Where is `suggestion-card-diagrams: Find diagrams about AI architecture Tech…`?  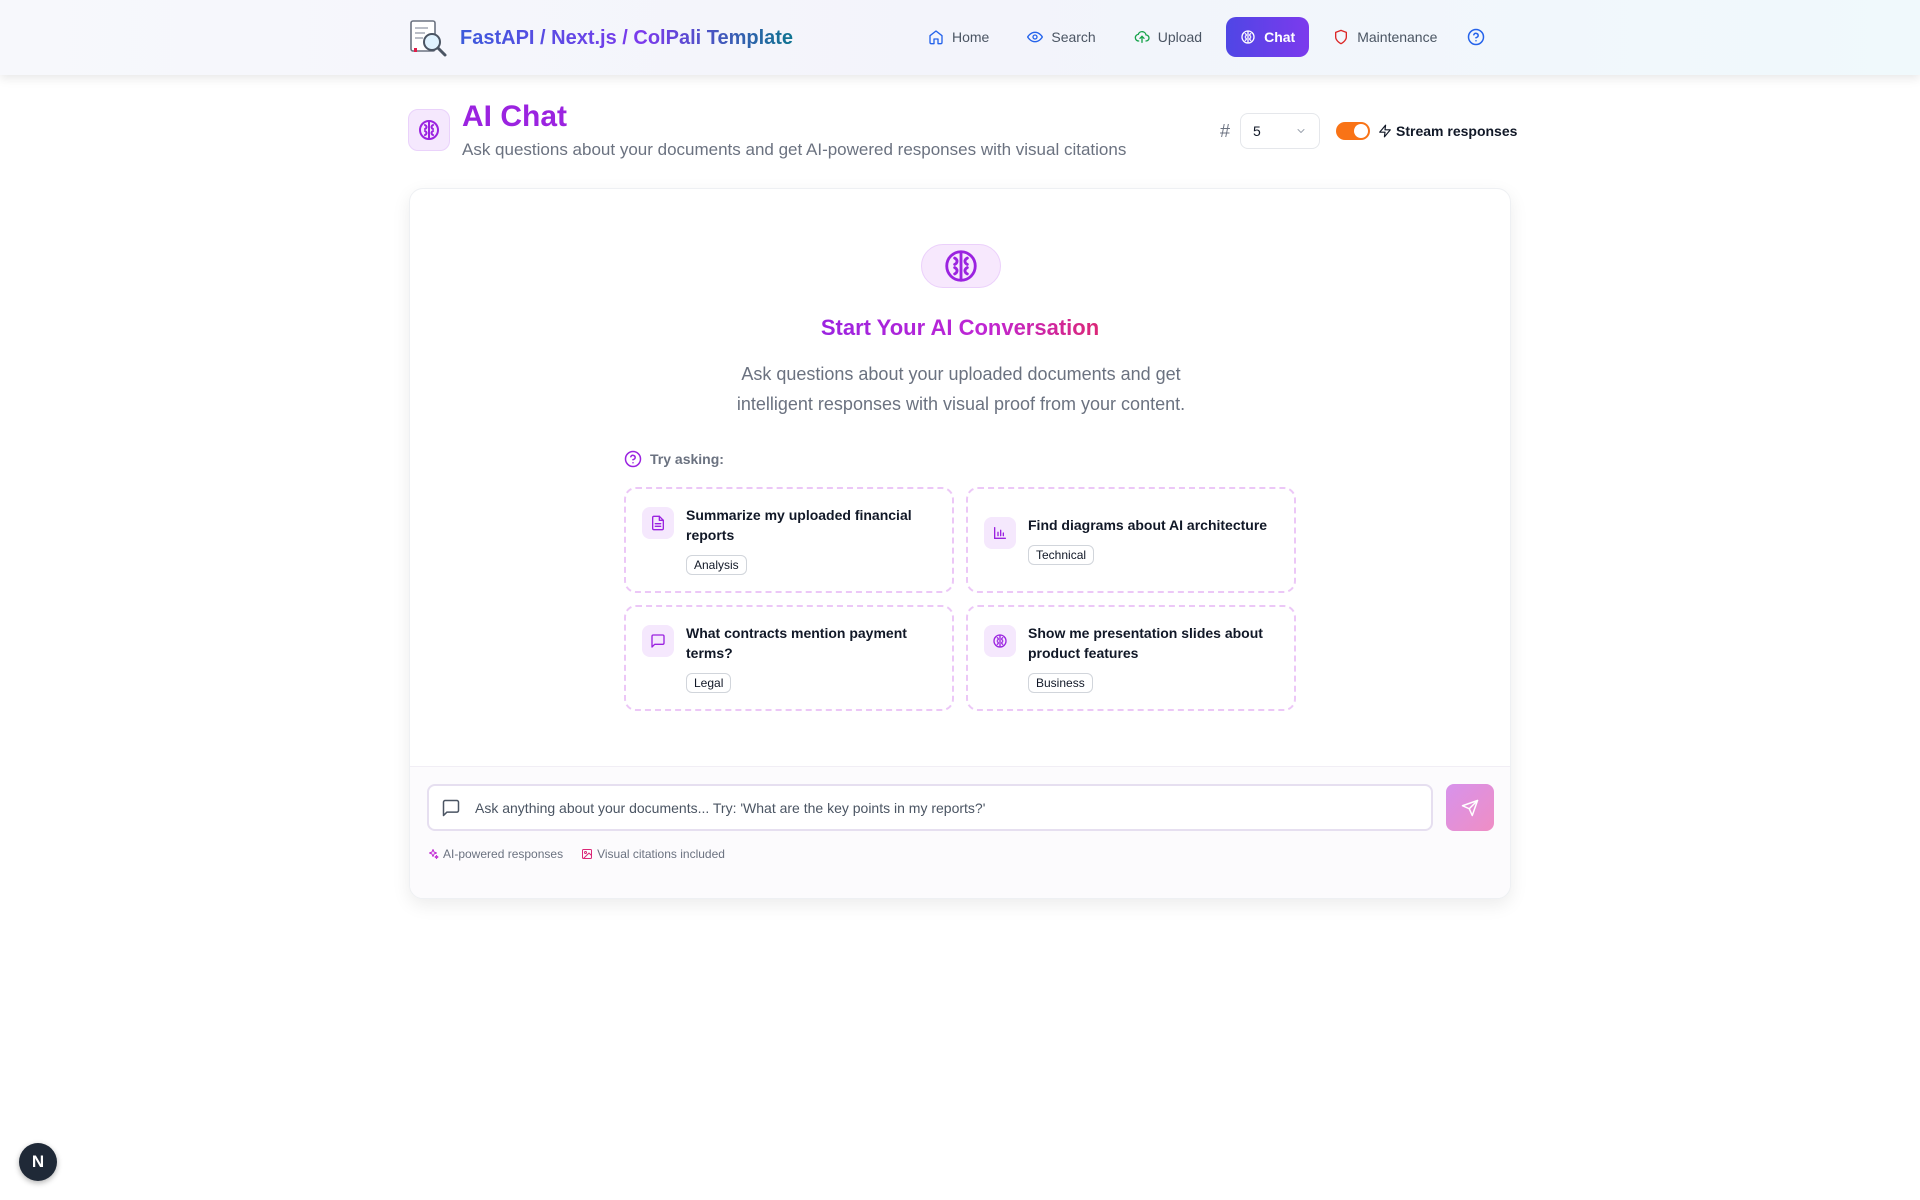 suggestion-card-diagrams: Find diagrams about AI architecture Tech… is located at coordinates (1131, 540).